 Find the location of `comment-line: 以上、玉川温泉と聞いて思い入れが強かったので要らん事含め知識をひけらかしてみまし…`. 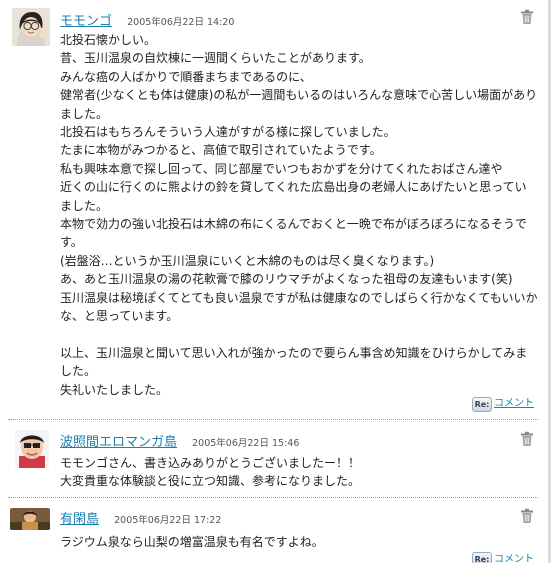

comment-line: 以上、玉川温泉と聞いて思い入れが強かったので要らん事含め知識をひけらかしてみまし… is located at coordinates (294, 362).